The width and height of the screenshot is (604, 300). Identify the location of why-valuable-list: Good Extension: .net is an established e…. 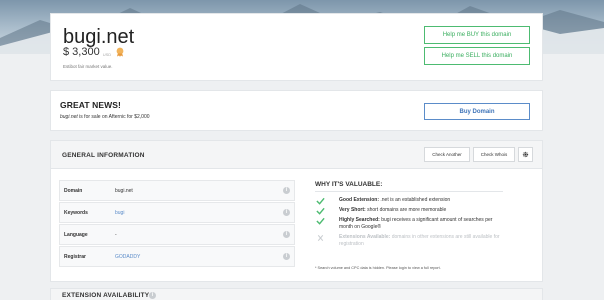
(410, 224).